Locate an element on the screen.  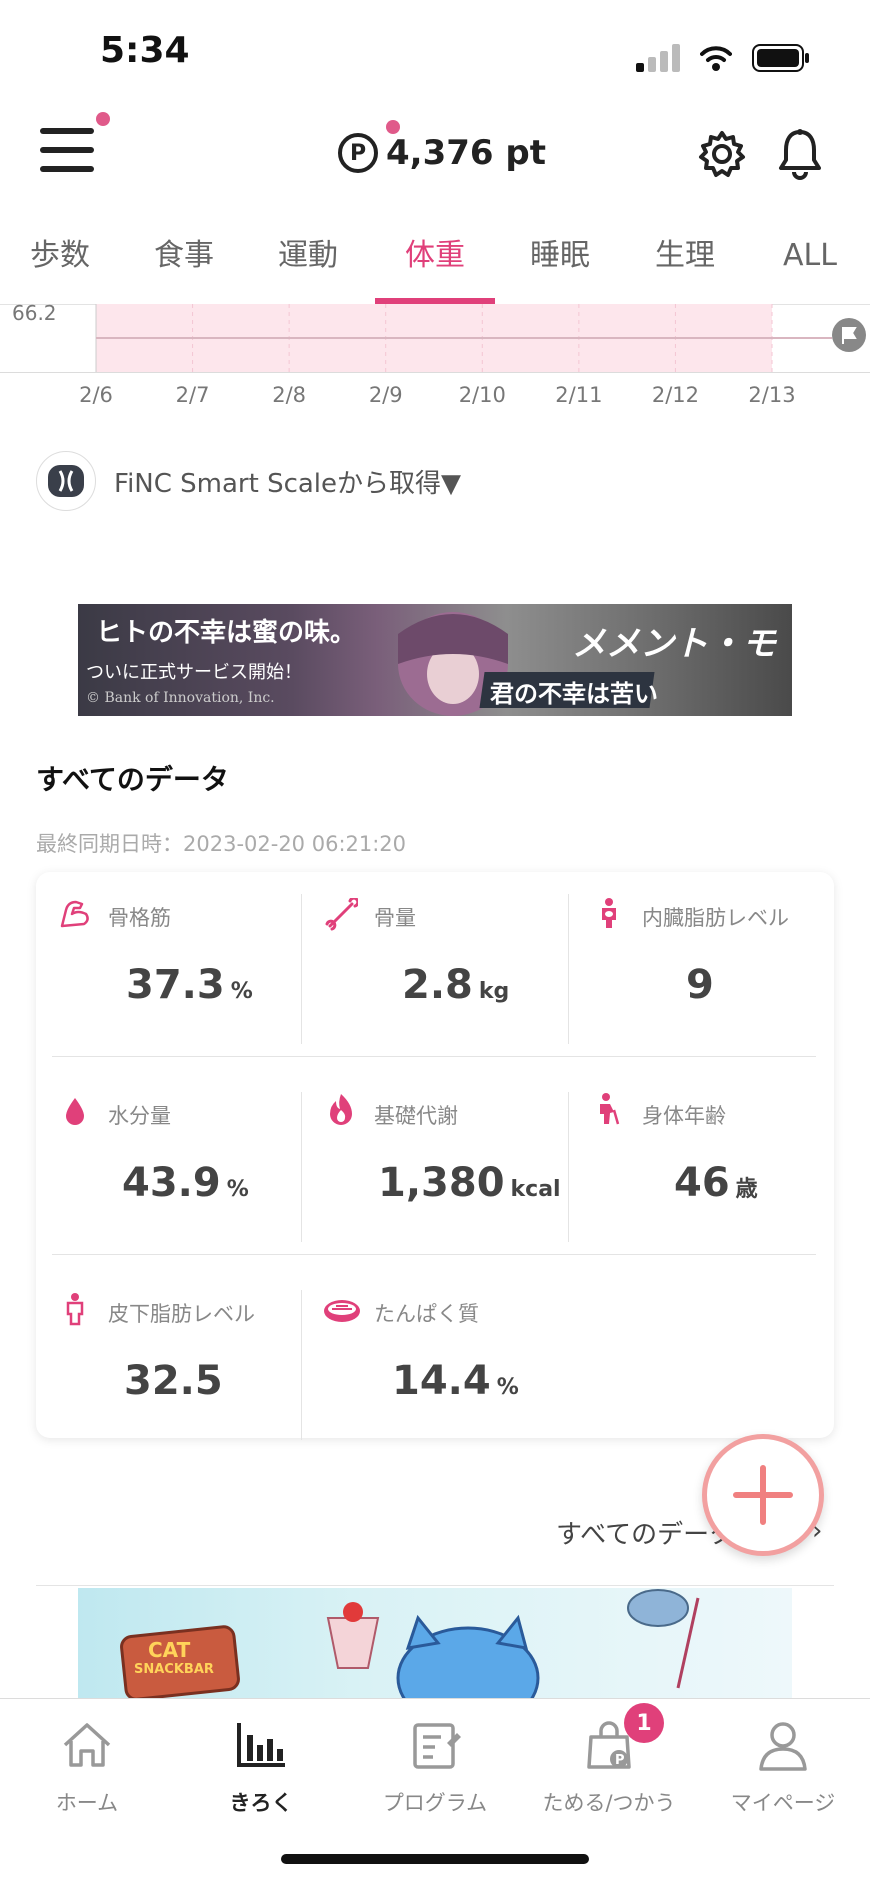
banner-copyright: © Bank of Innovation, Inc. is located at coordinates (180, 698).